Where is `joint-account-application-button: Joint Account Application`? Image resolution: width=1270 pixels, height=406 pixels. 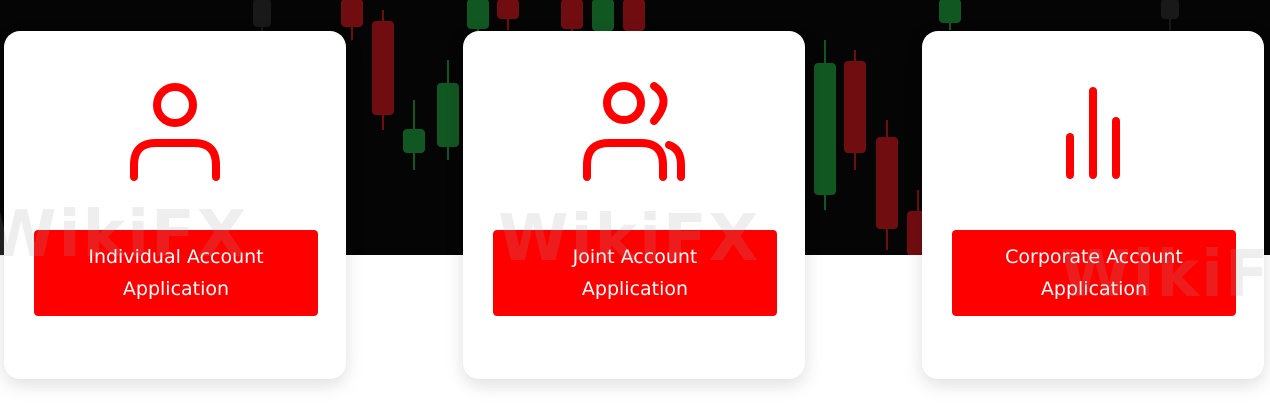
joint-account-application-button: Joint Account Application is located at coordinates (635, 273).